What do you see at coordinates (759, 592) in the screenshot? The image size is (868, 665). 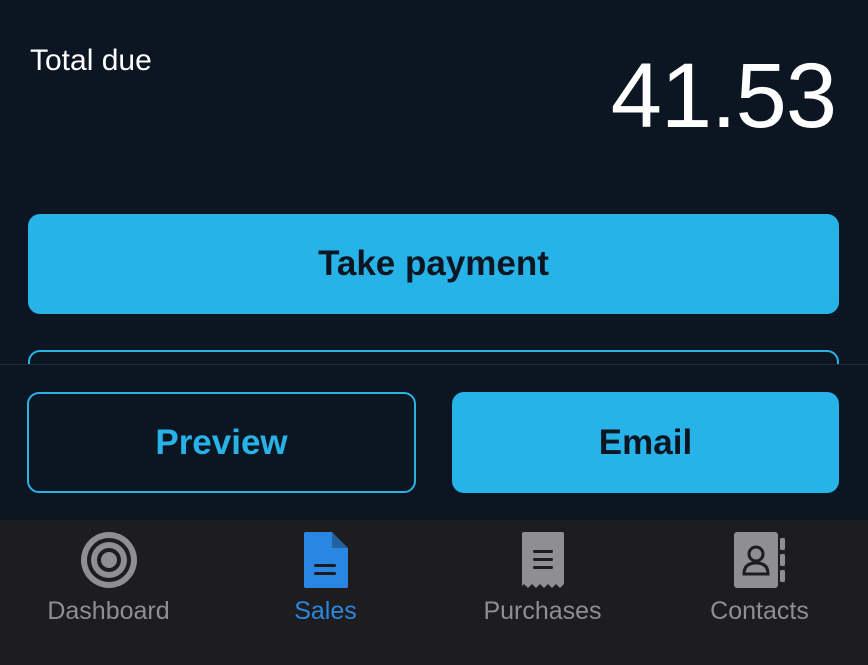 I see `tab-contacts: Contacts` at bounding box center [759, 592].